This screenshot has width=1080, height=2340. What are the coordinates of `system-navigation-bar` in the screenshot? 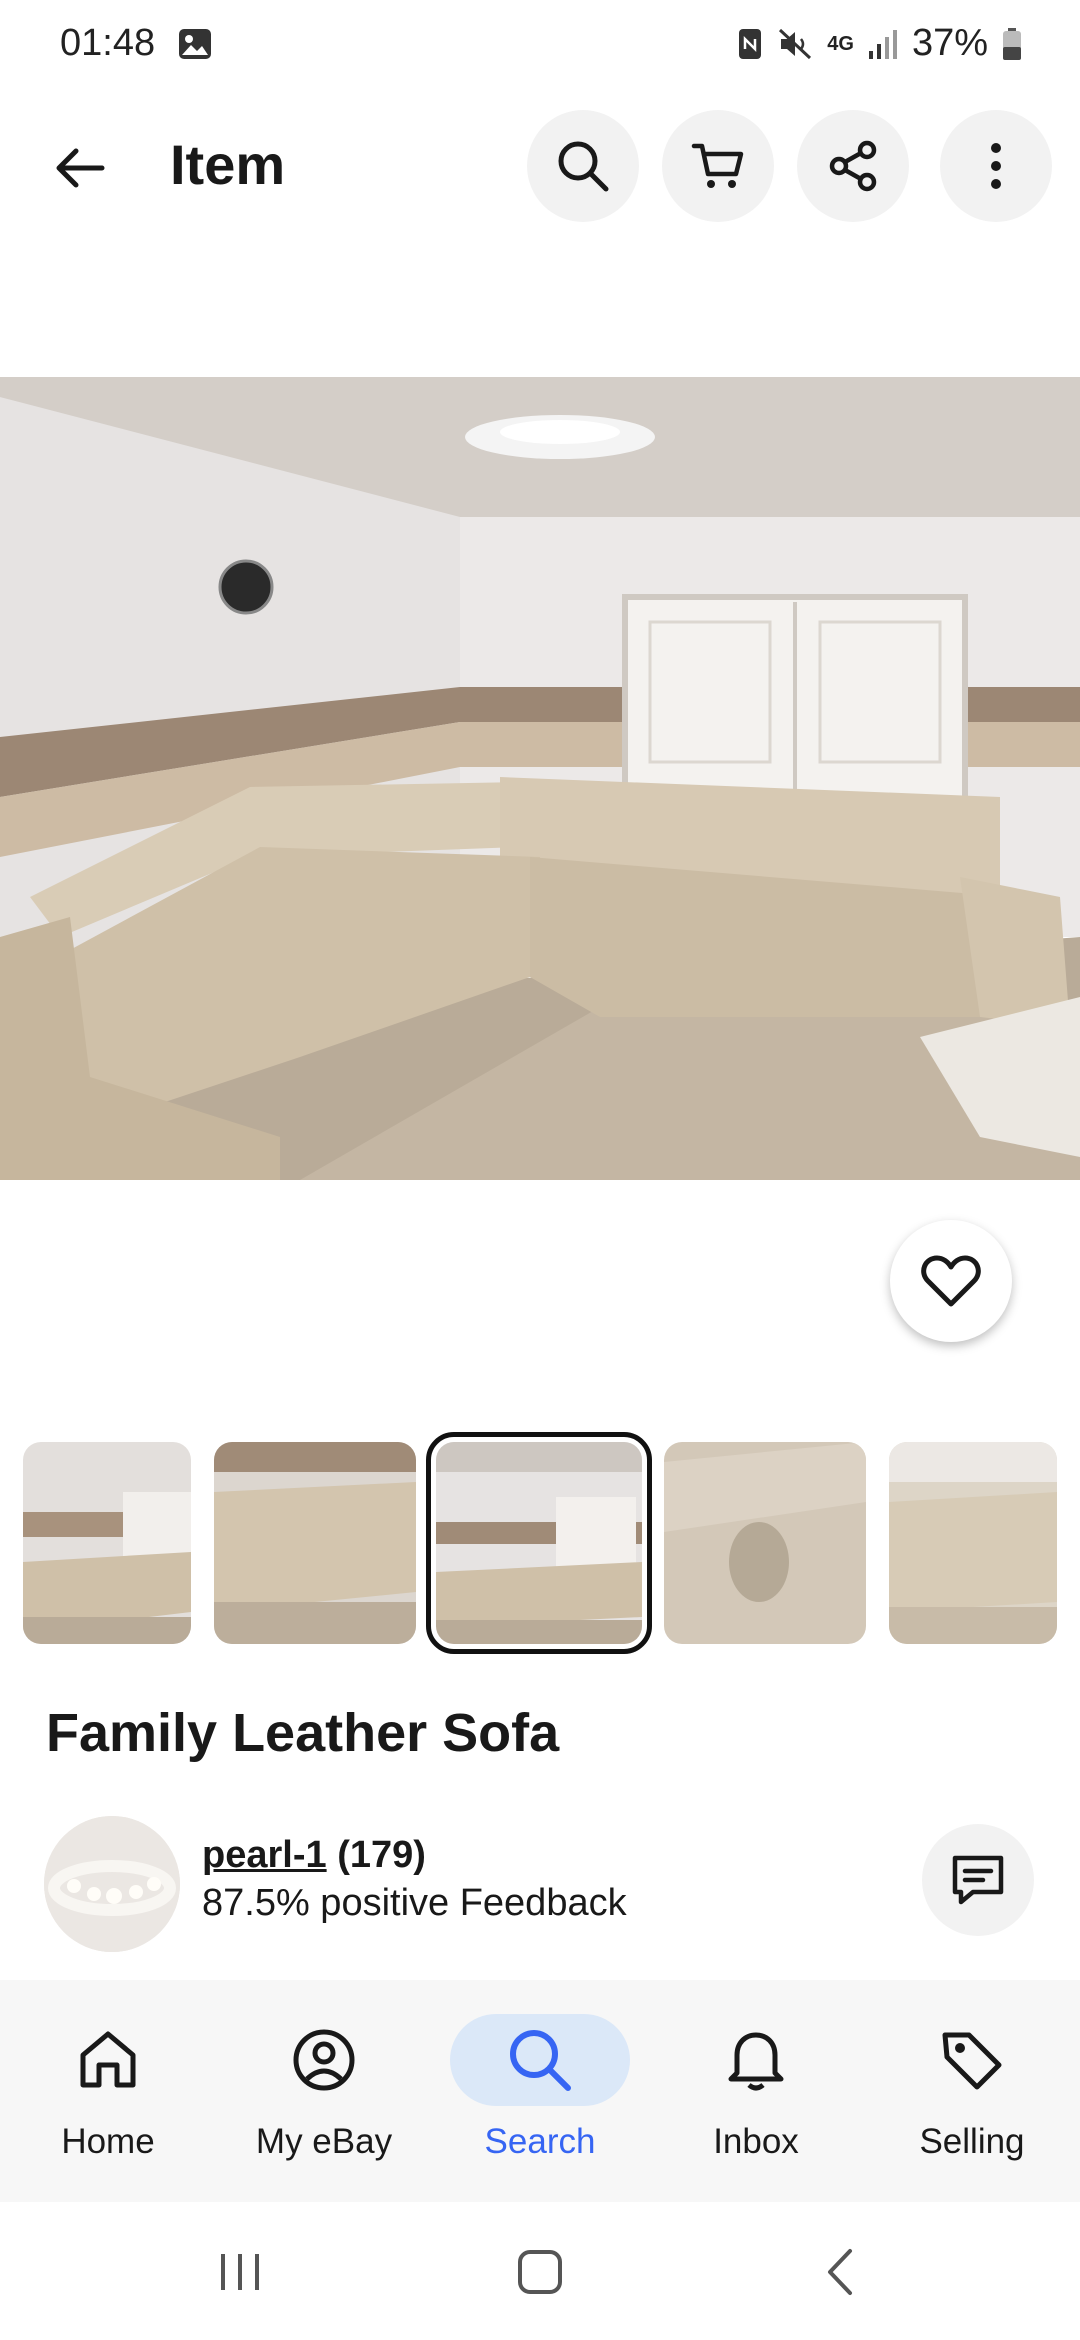 It's located at (540, 2271).